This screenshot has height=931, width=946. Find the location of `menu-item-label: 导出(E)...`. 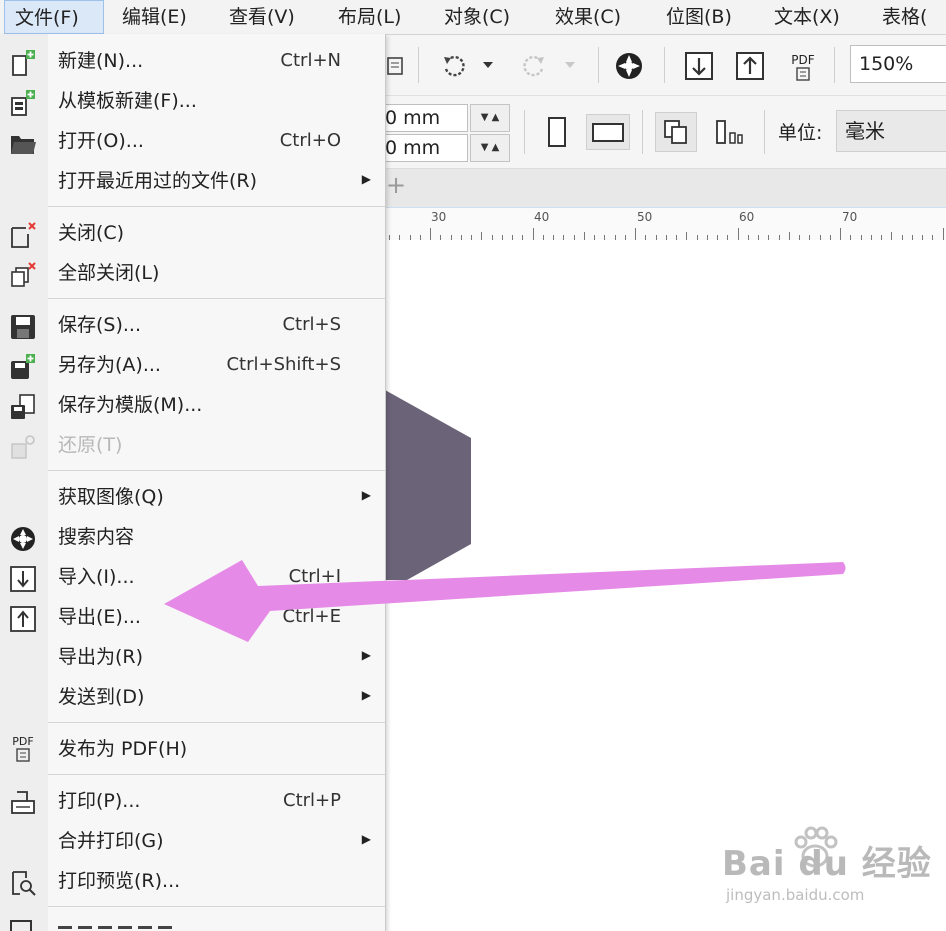

menu-item-label: 导出(E)... is located at coordinates (99, 617).